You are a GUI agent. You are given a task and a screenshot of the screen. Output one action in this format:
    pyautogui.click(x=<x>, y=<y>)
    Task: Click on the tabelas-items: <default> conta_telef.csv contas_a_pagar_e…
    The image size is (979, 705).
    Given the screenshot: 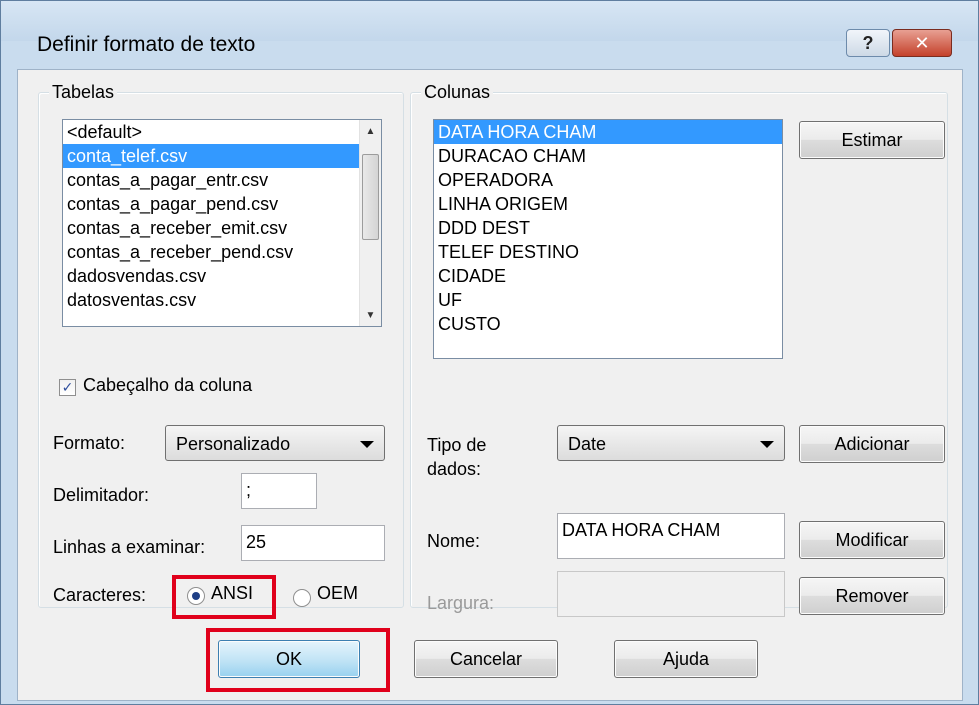 What is the action you would take?
    pyautogui.click(x=222, y=216)
    